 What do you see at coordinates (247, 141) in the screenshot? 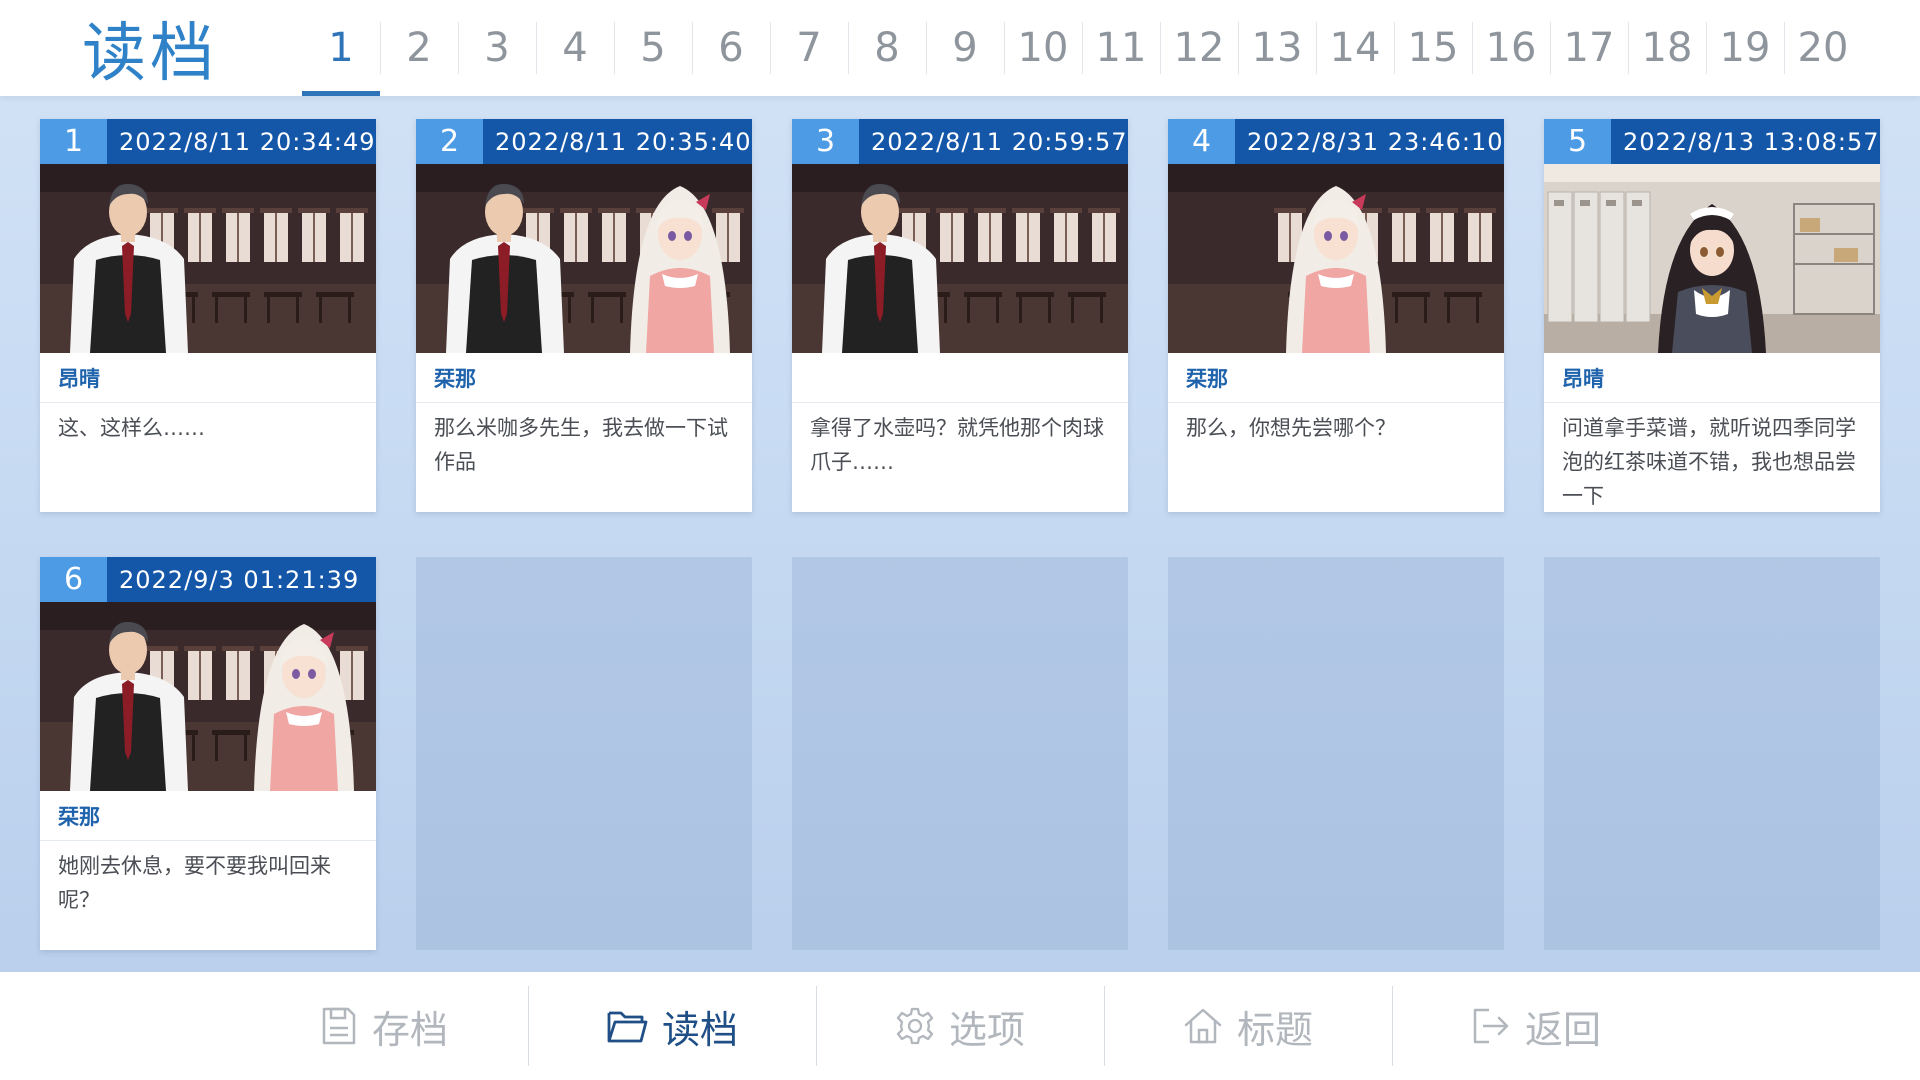
I see `slot-datetime: 2022/8/11 20:34:49` at bounding box center [247, 141].